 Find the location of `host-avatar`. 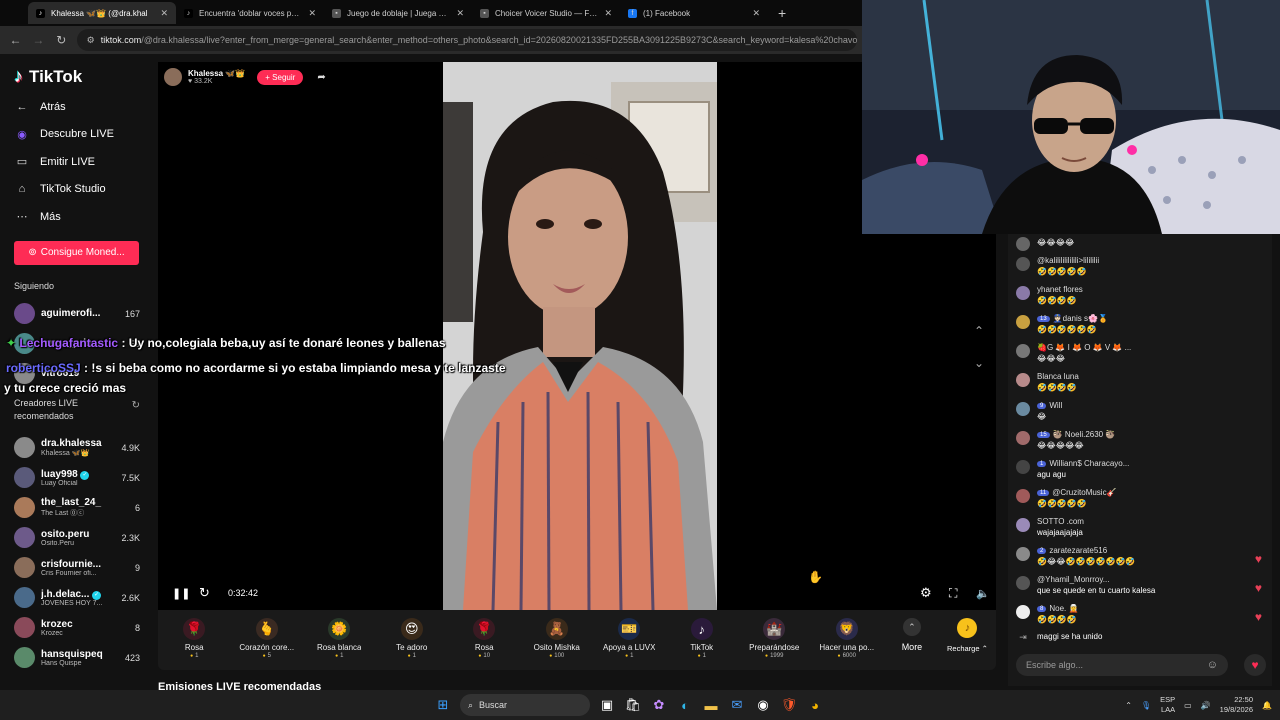

host-avatar is located at coordinates (173, 77).